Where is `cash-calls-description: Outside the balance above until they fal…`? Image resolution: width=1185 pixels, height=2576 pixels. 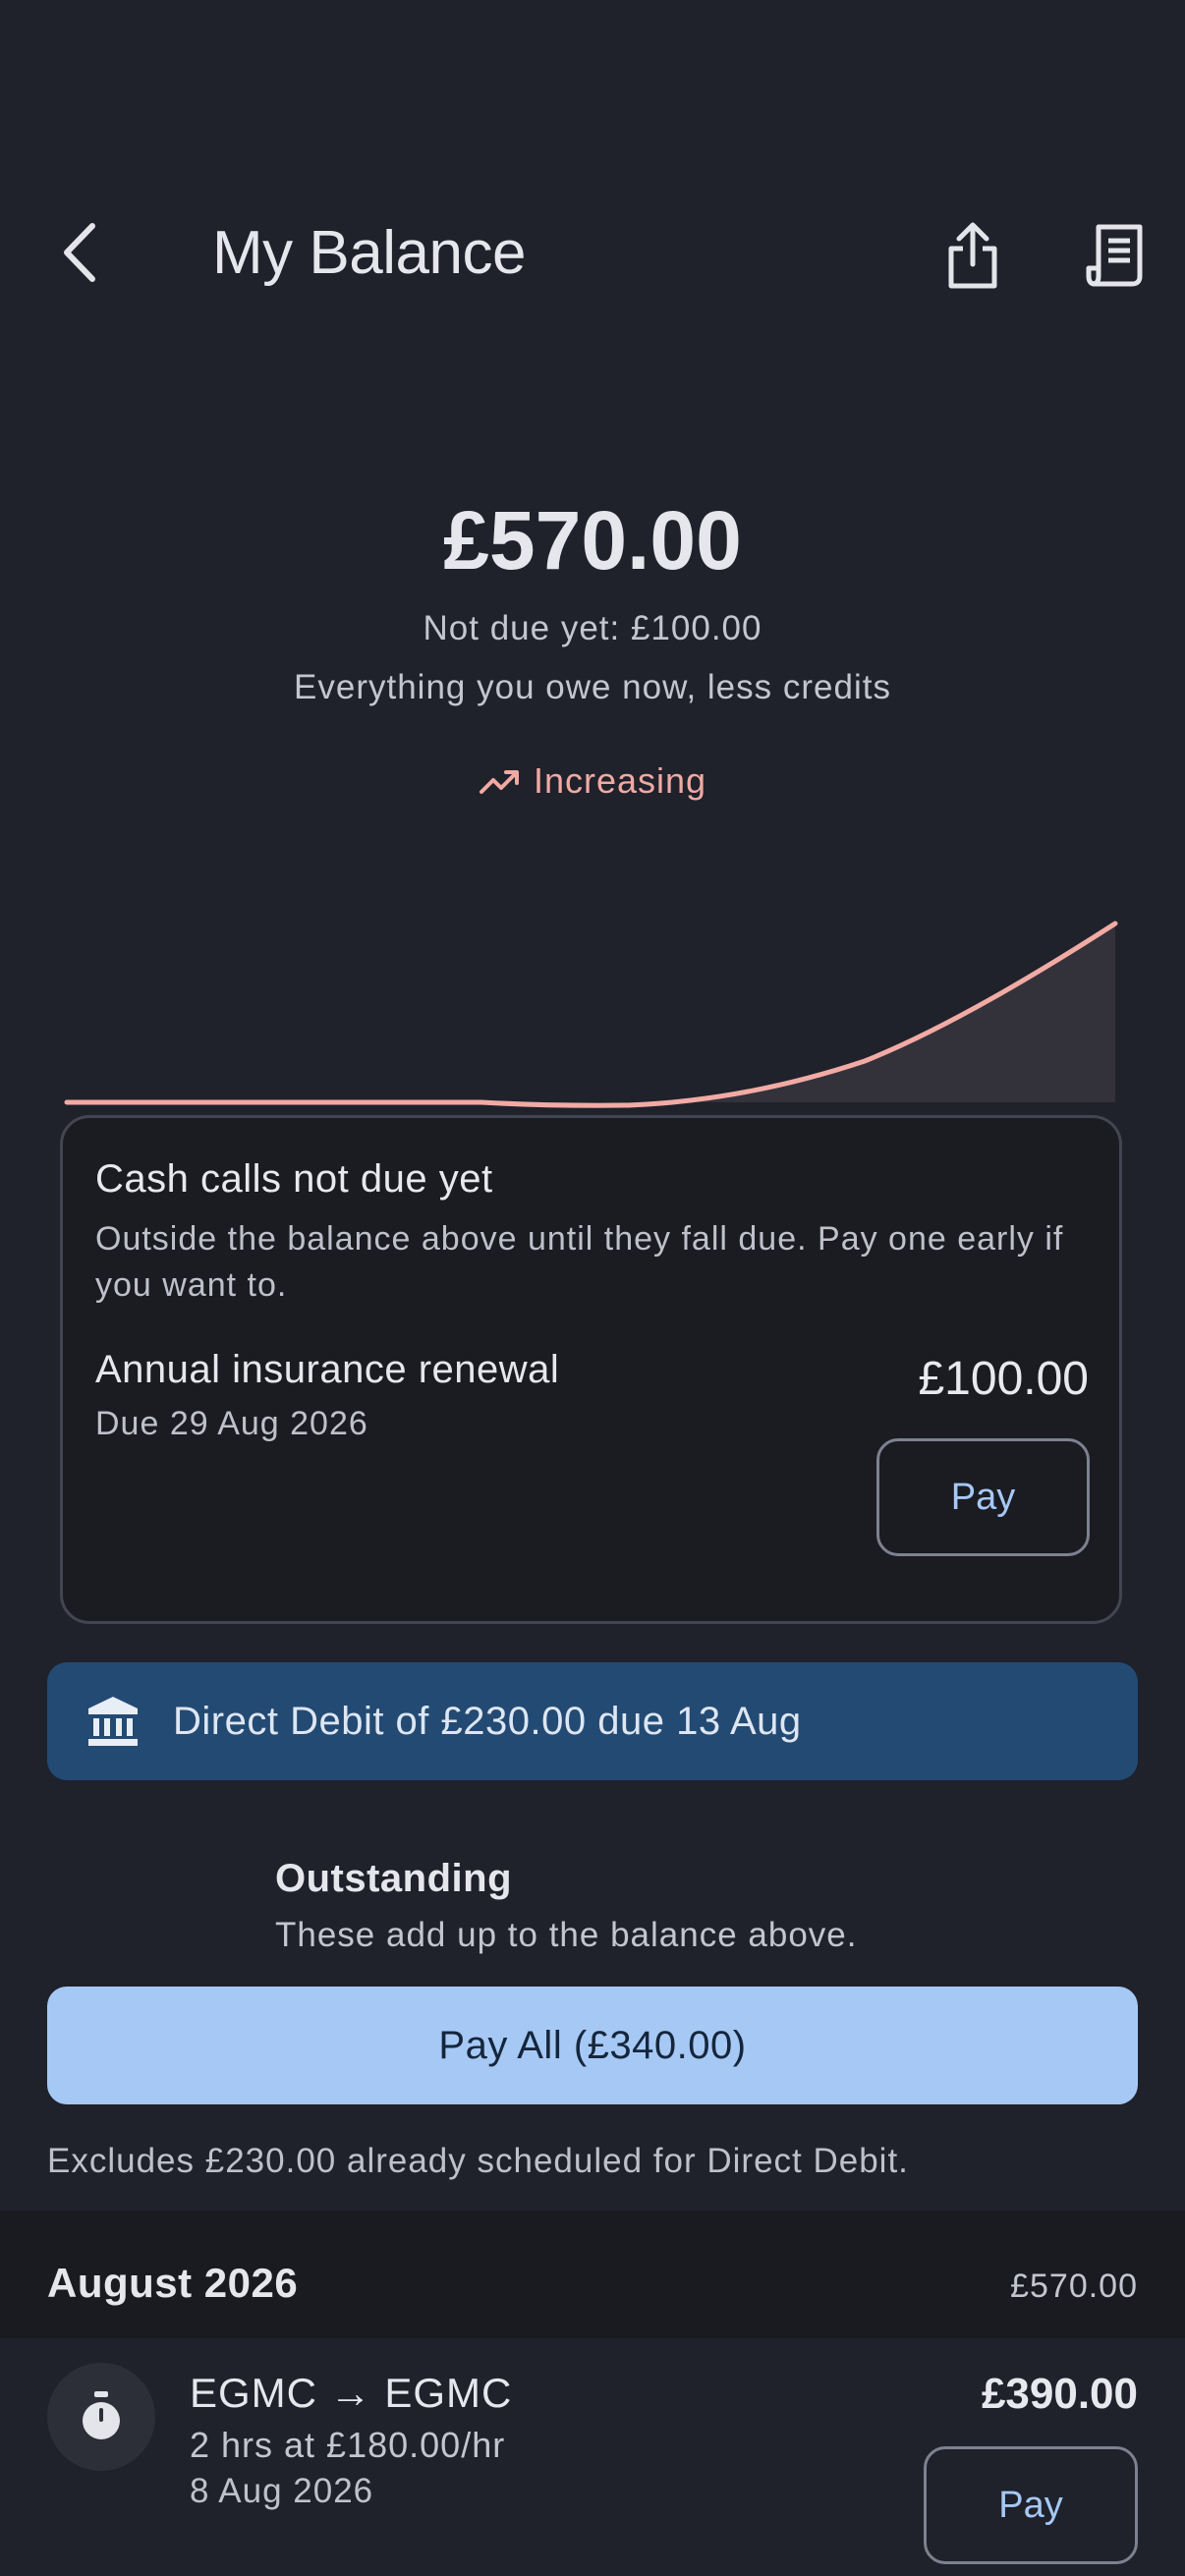
cash-calls-description: Outside the balance above until they fal… is located at coordinates (579, 1262).